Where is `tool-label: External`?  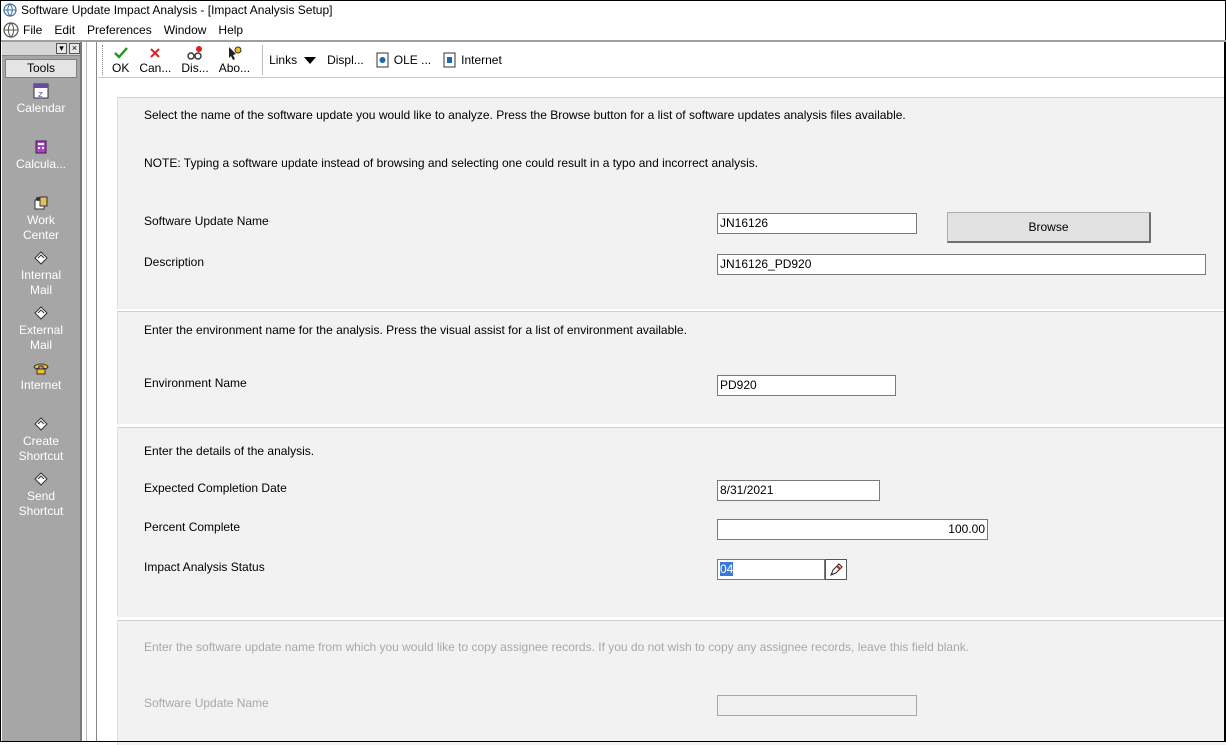
tool-label: External is located at coordinates (41, 330).